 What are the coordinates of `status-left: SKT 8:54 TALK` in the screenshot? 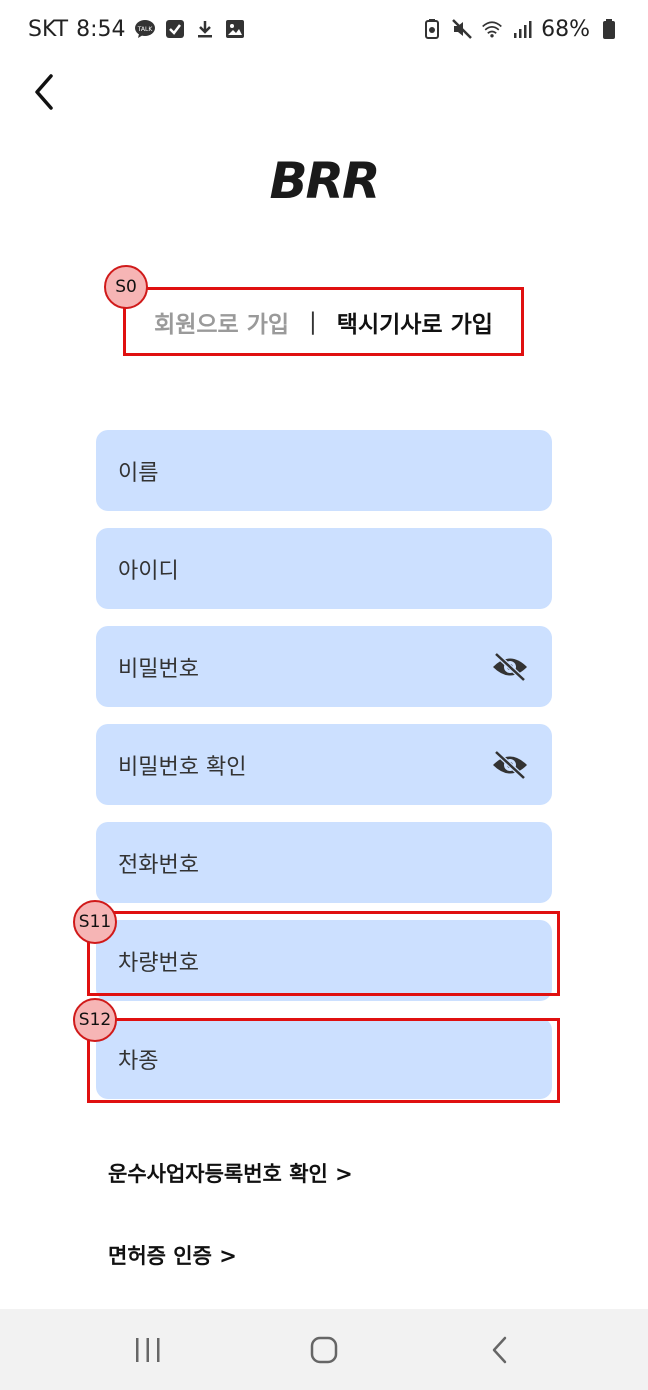 It's located at (137, 29).